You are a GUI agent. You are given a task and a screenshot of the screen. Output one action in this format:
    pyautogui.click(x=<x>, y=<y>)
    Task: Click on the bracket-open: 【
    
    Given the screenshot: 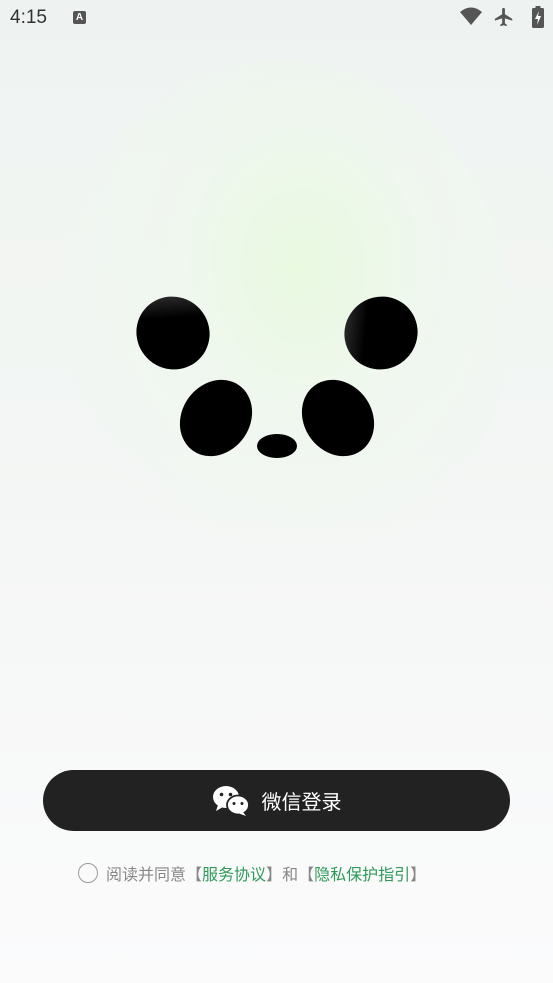 What is the action you would take?
    pyautogui.click(x=194, y=874)
    